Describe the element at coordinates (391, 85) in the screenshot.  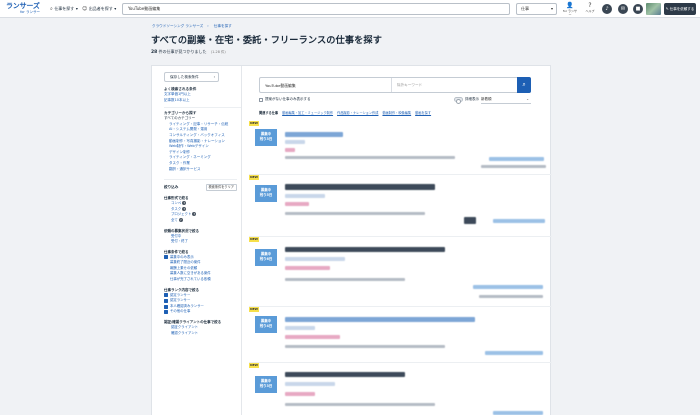
I see `input-divider` at that location.